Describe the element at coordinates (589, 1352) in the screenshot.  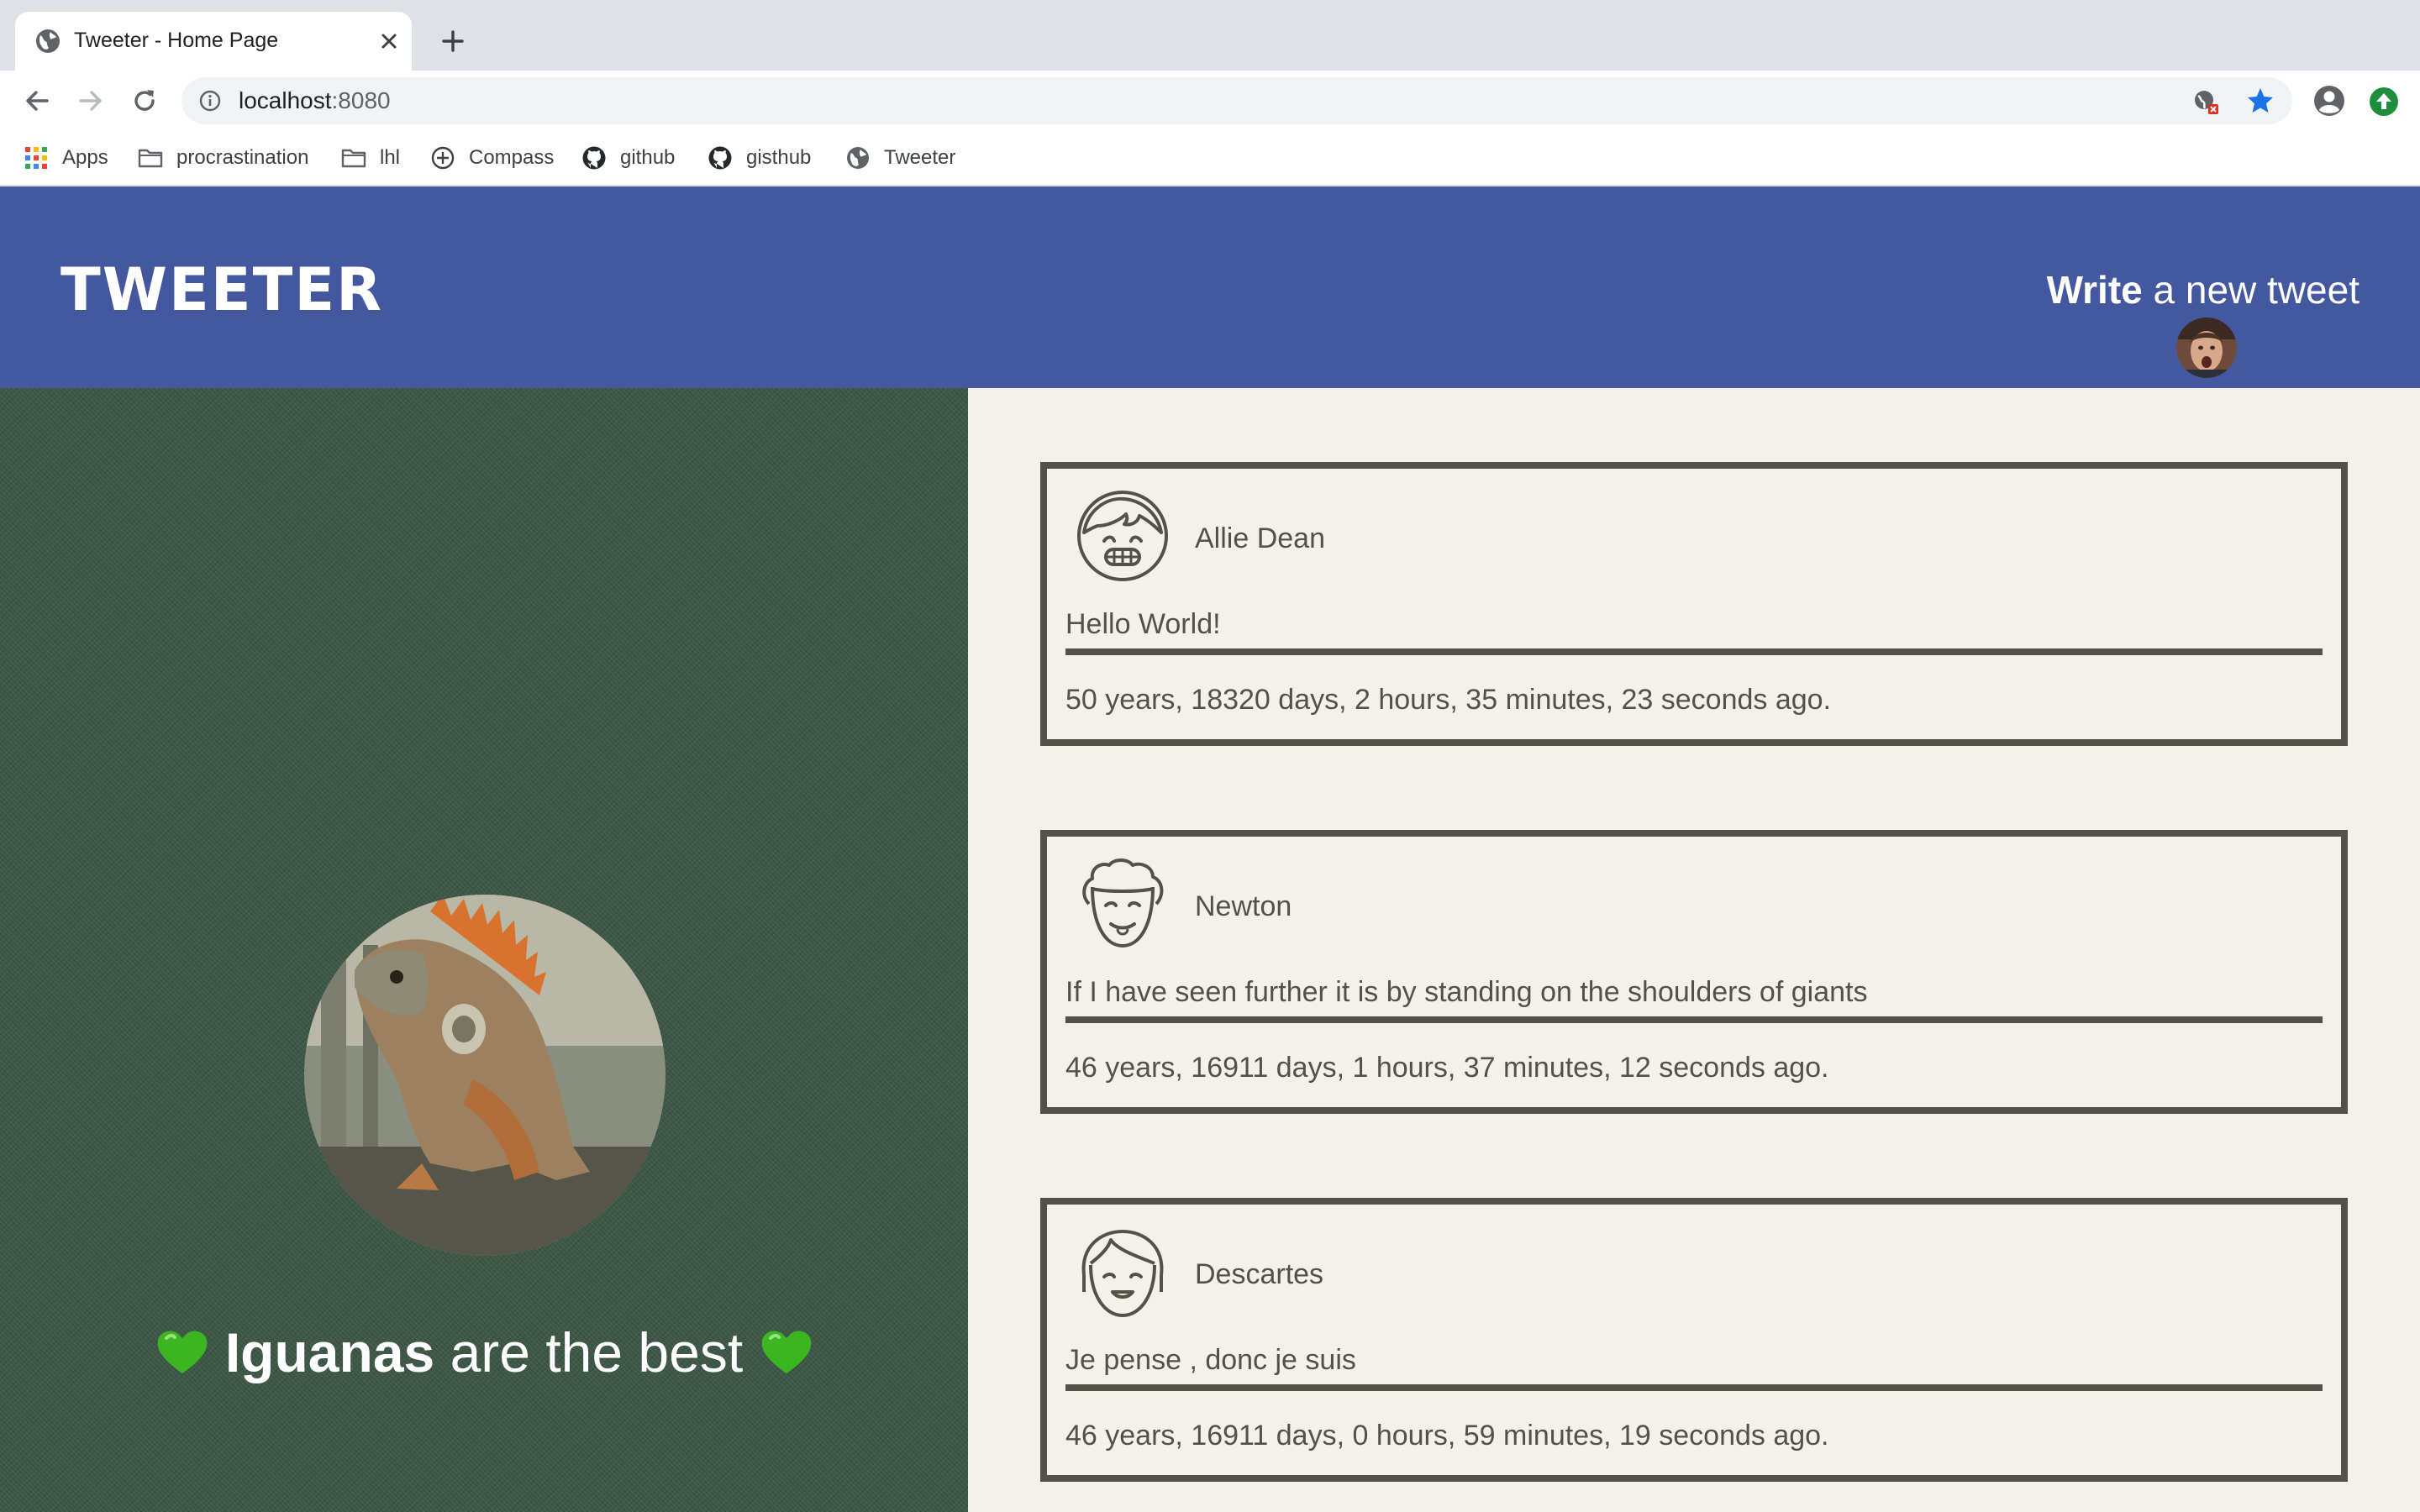
I see `tagline-rest: are the best` at that location.